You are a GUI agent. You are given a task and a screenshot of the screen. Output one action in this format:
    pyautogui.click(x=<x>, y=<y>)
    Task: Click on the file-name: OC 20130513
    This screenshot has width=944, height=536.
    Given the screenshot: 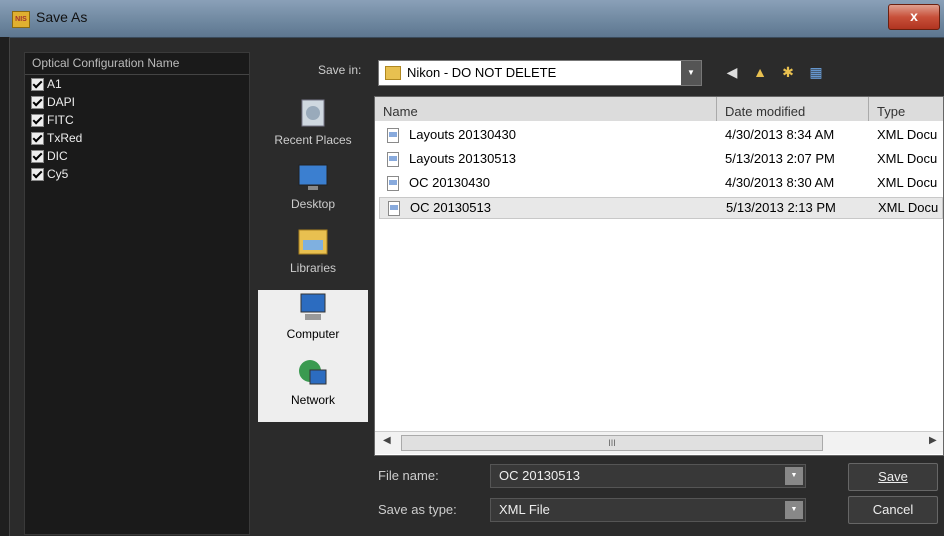 What is the action you would take?
    pyautogui.click(x=450, y=207)
    